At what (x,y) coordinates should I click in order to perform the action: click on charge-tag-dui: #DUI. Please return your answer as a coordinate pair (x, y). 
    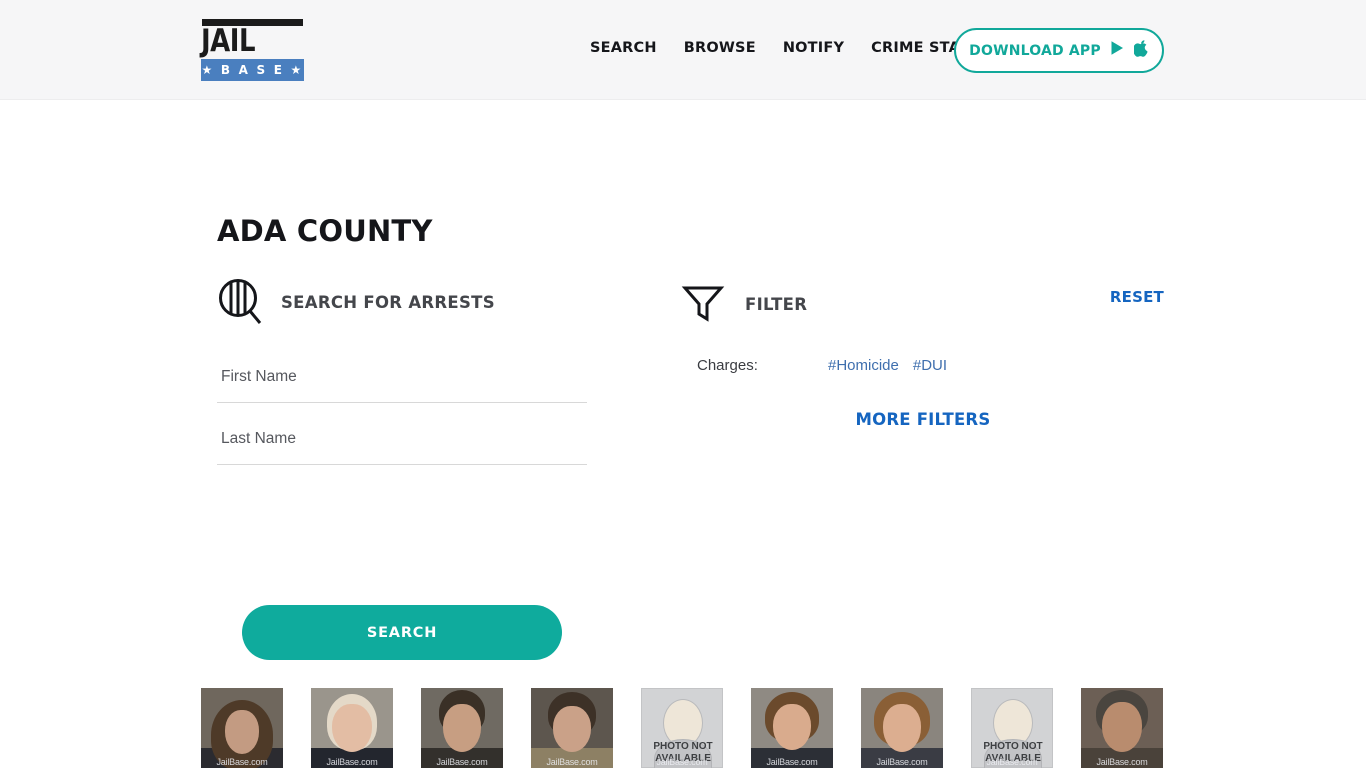
    Looking at the image, I should click on (930, 365).